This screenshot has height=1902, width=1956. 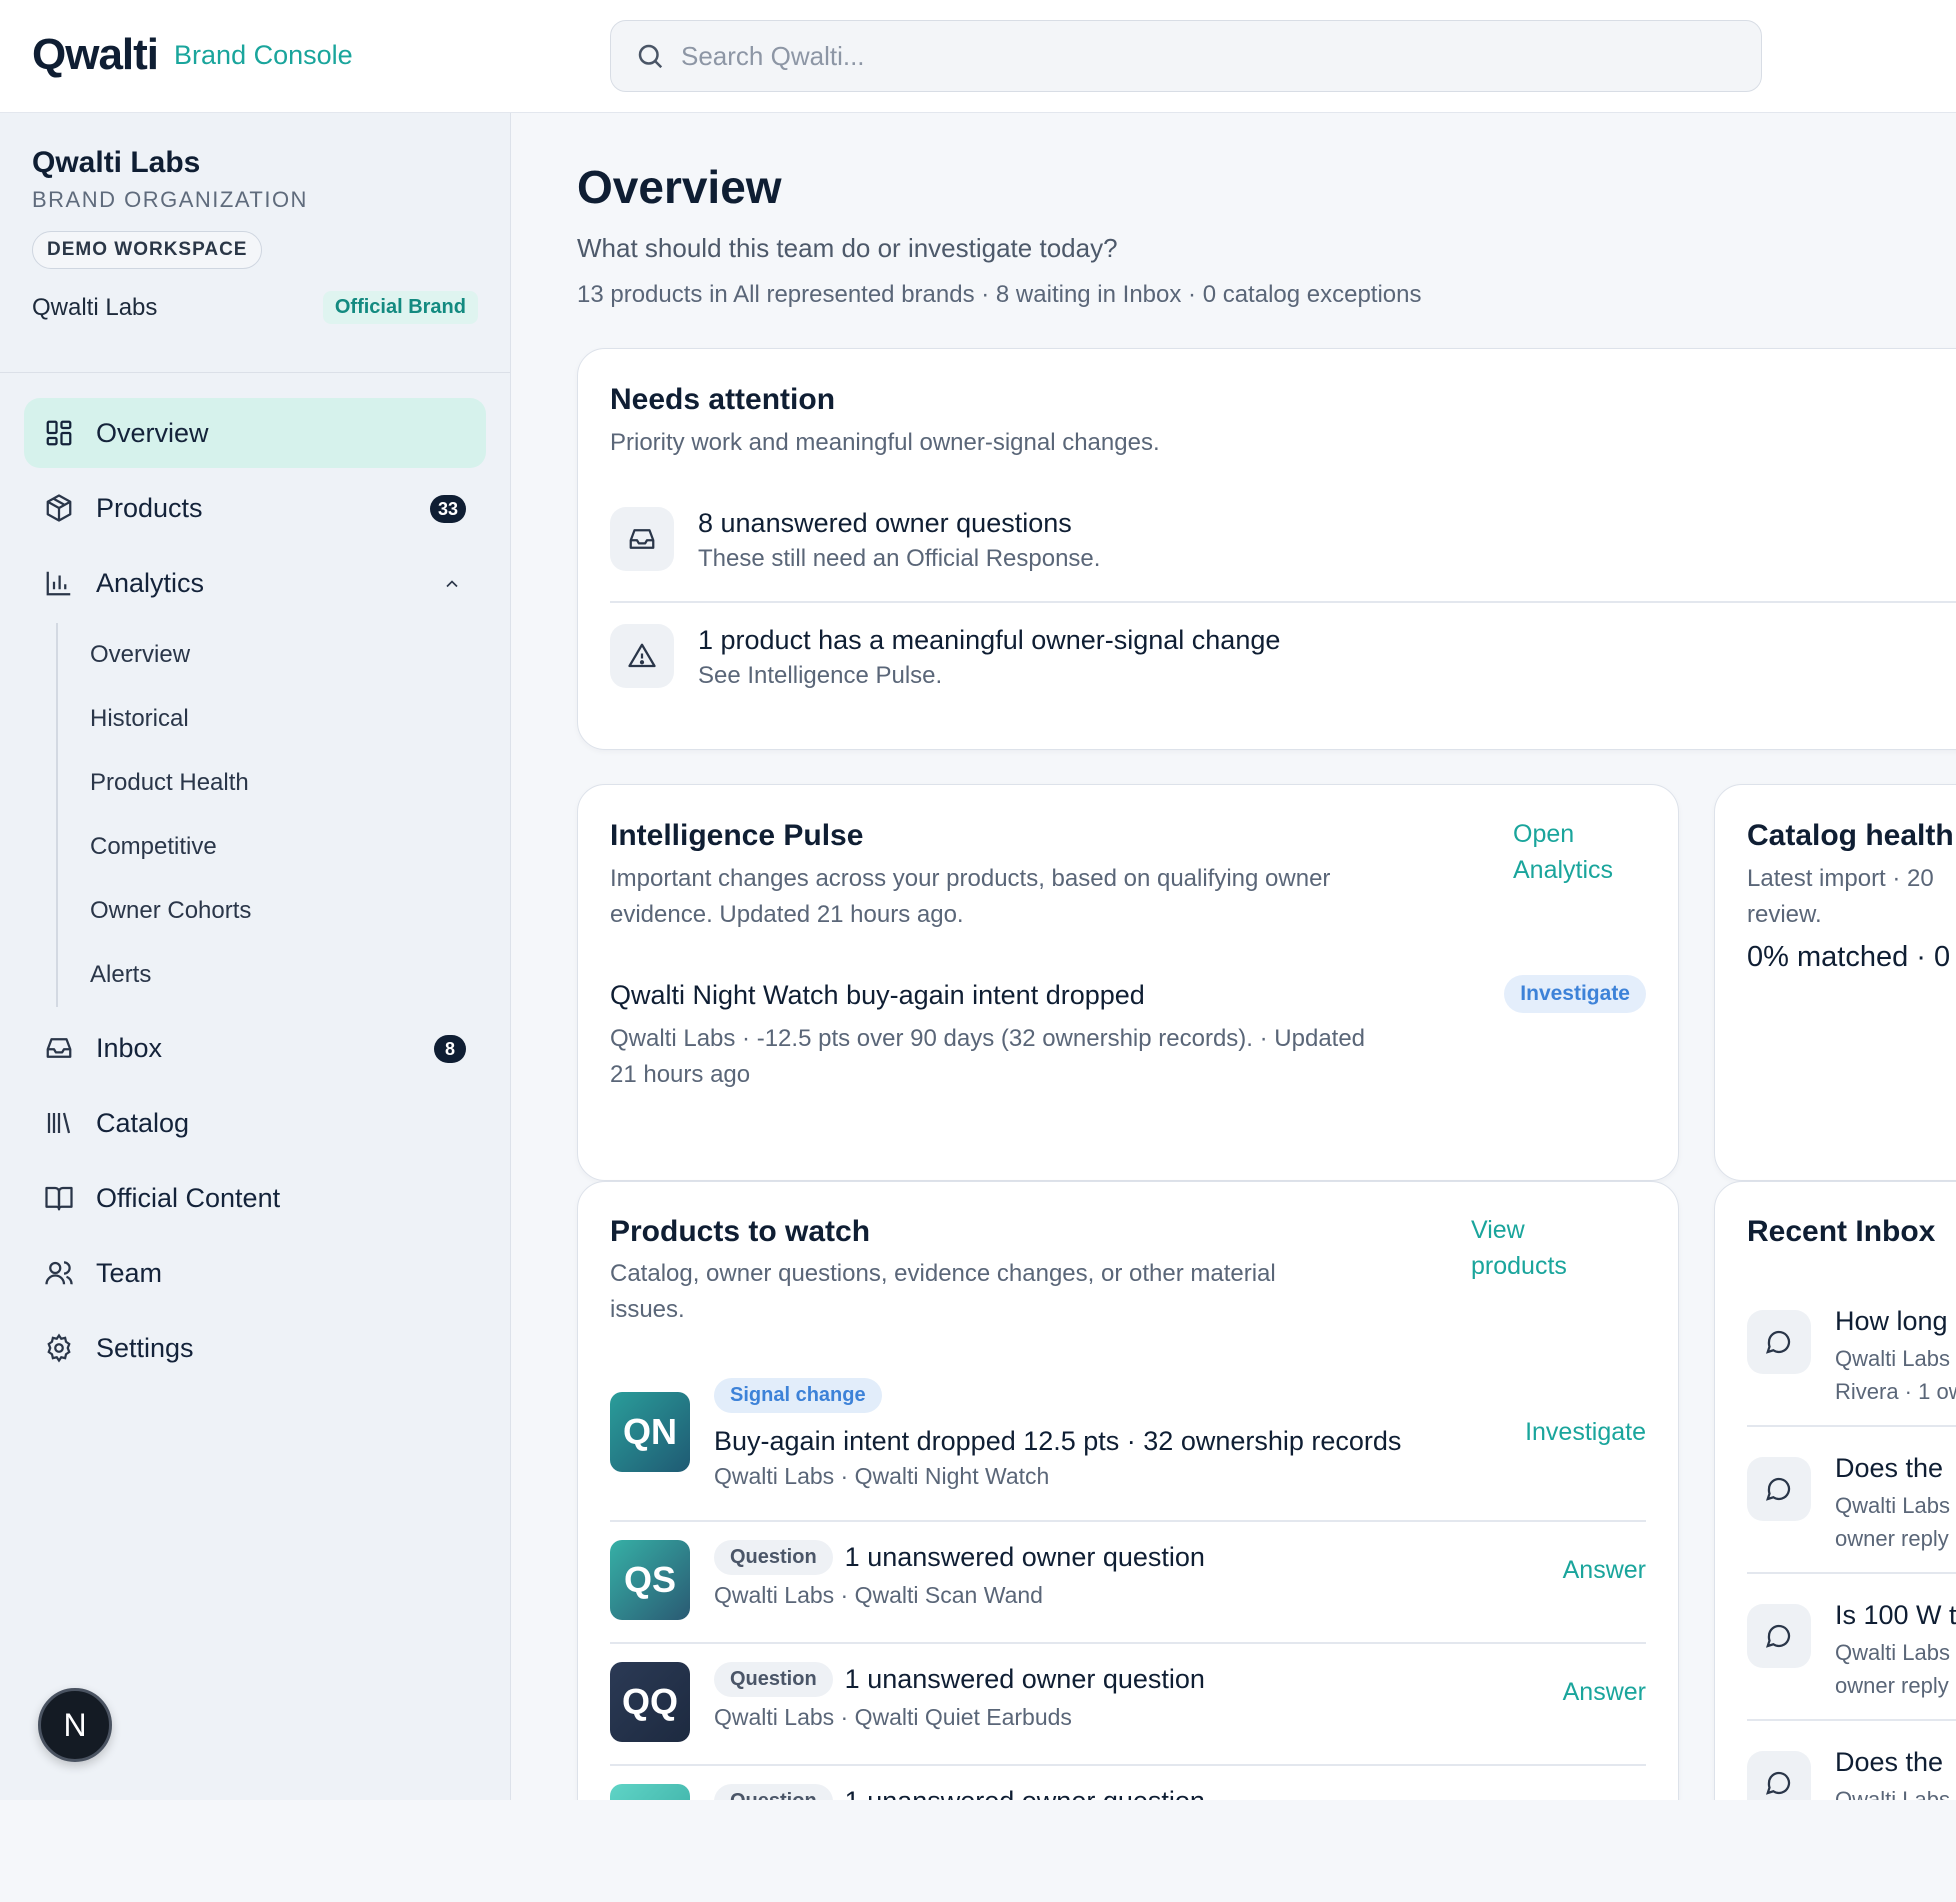 What do you see at coordinates (263, 55) in the screenshot?
I see `console-label: Brand Console` at bounding box center [263, 55].